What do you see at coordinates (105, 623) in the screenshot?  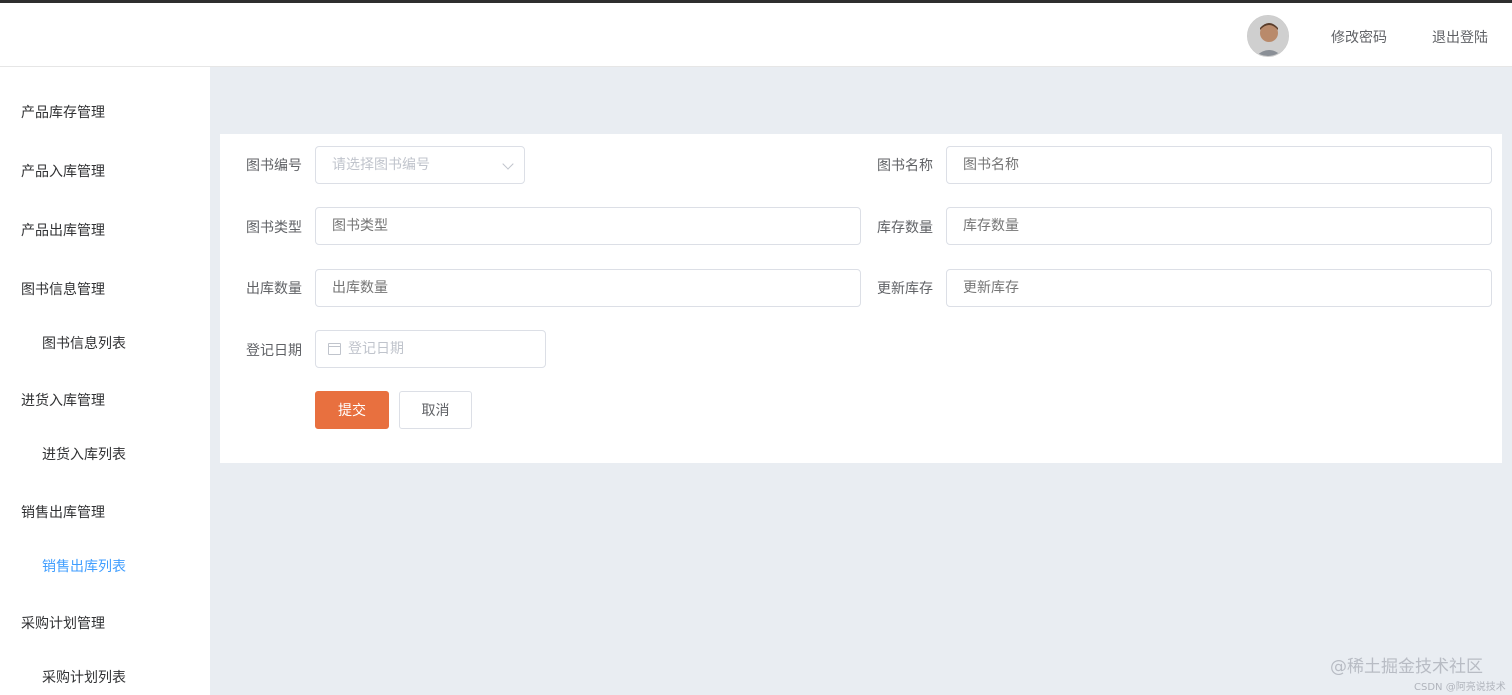 I see `sidebar-item-procurement-plan: 采购计划管理` at bounding box center [105, 623].